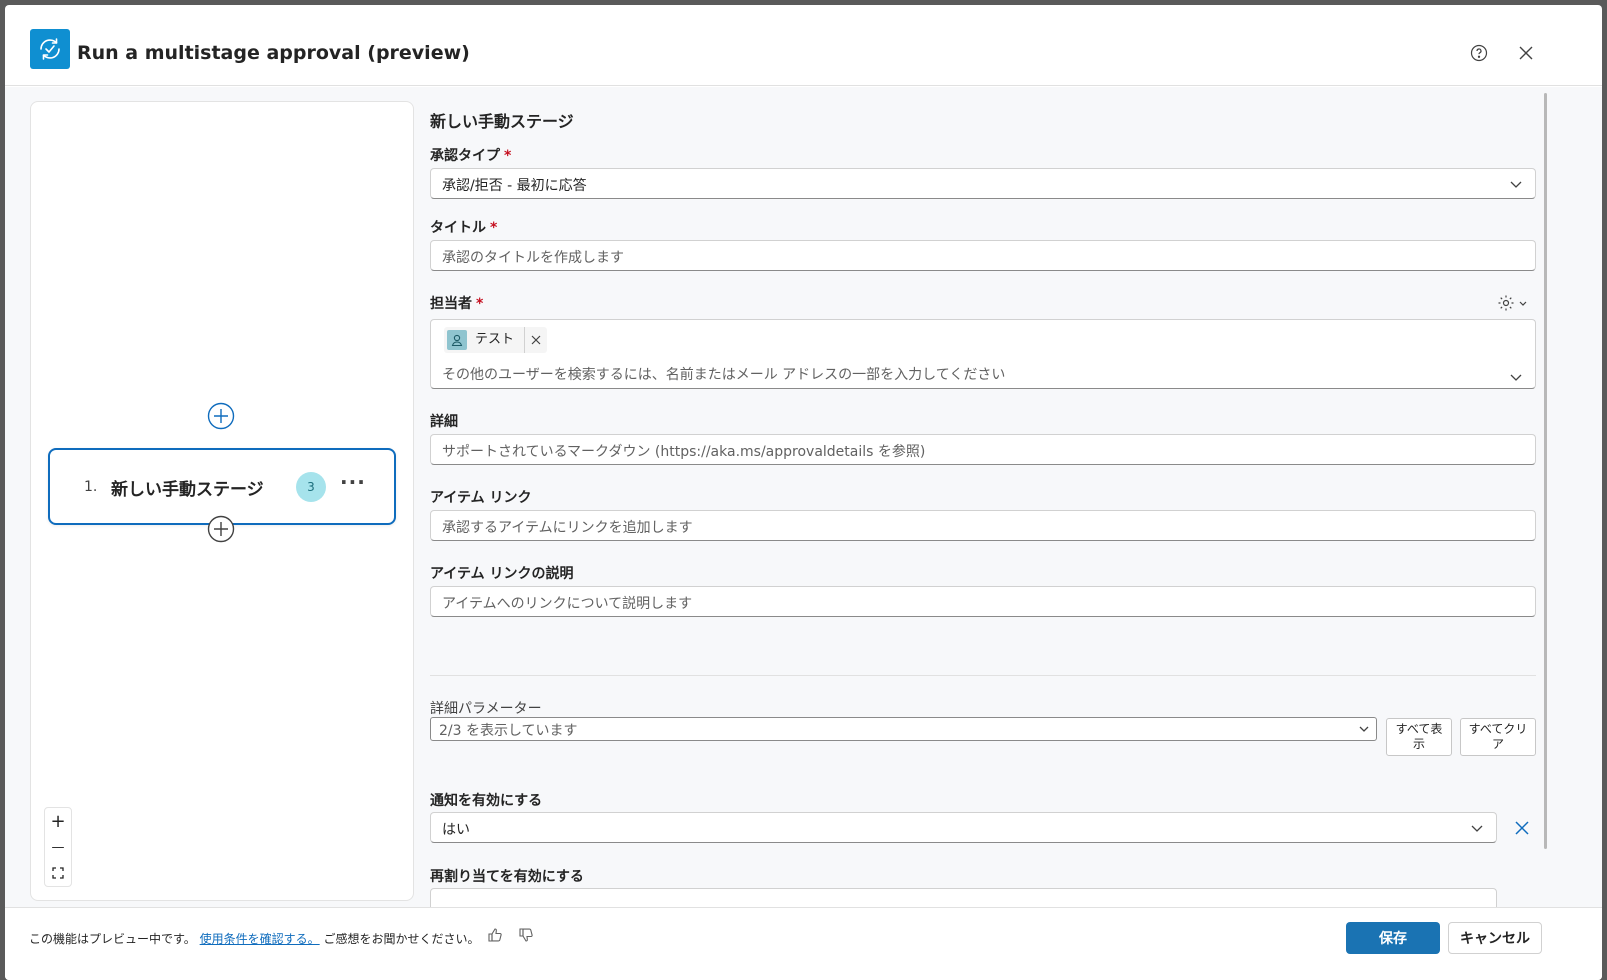  What do you see at coordinates (1393, 938) in the screenshot?
I see `save-button: 保存` at bounding box center [1393, 938].